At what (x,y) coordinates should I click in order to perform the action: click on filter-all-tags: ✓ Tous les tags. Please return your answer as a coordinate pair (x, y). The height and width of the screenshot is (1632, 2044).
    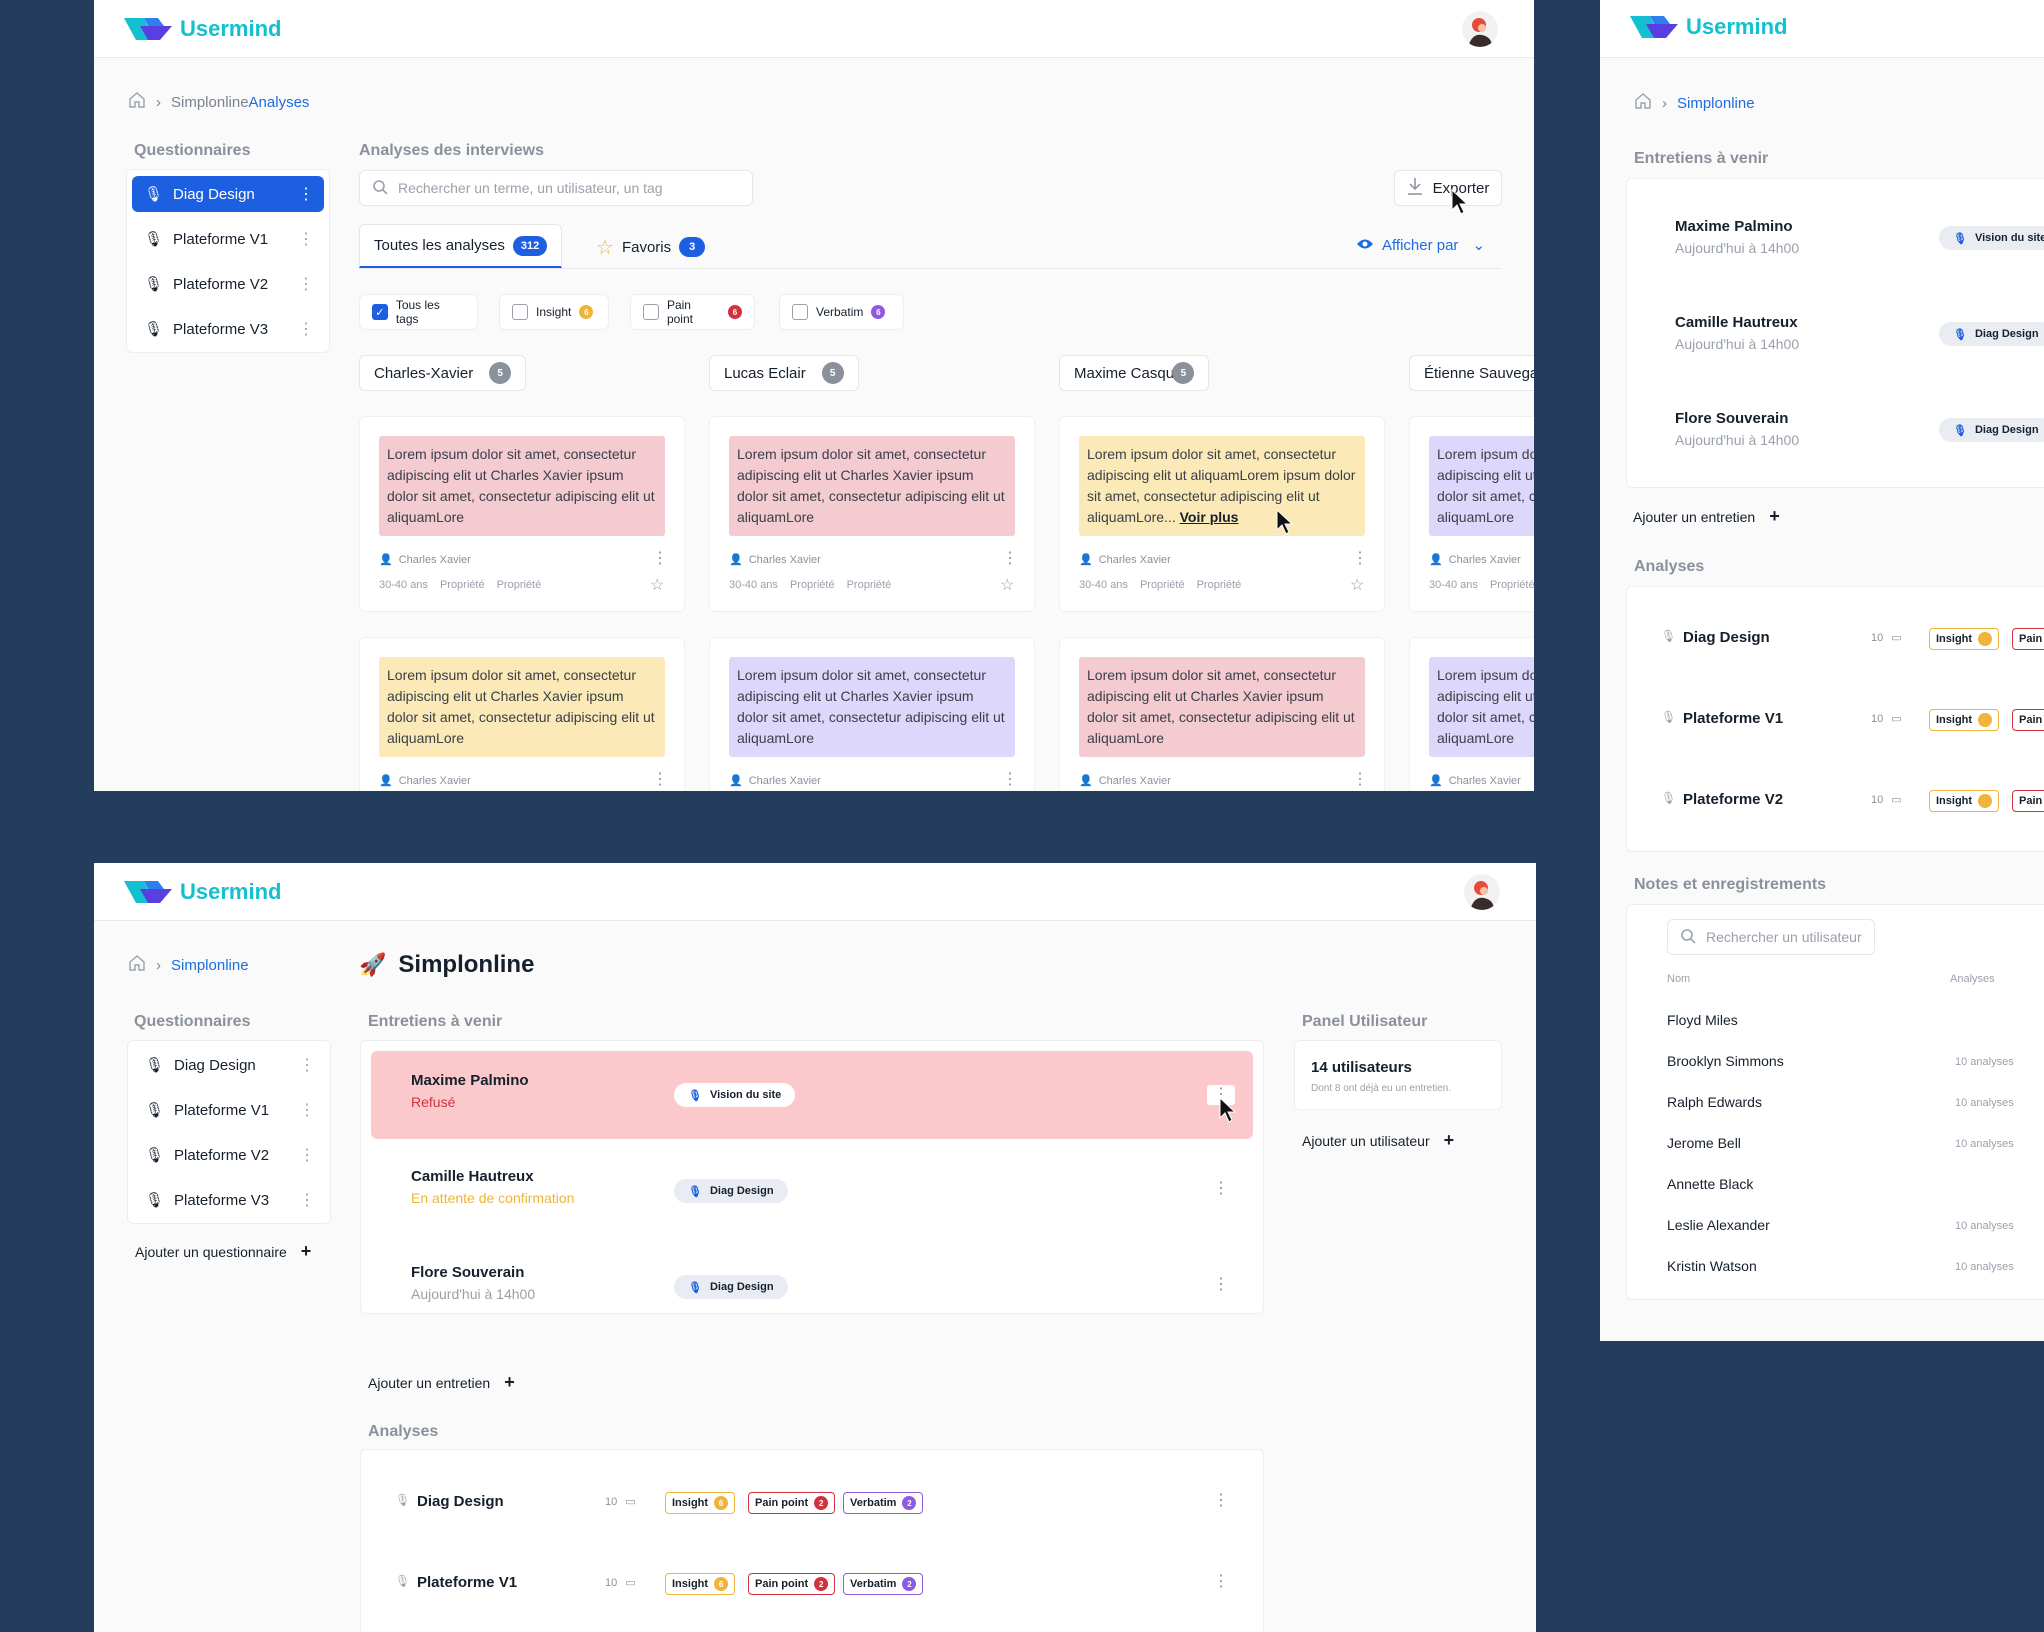
    Looking at the image, I should click on (418, 312).